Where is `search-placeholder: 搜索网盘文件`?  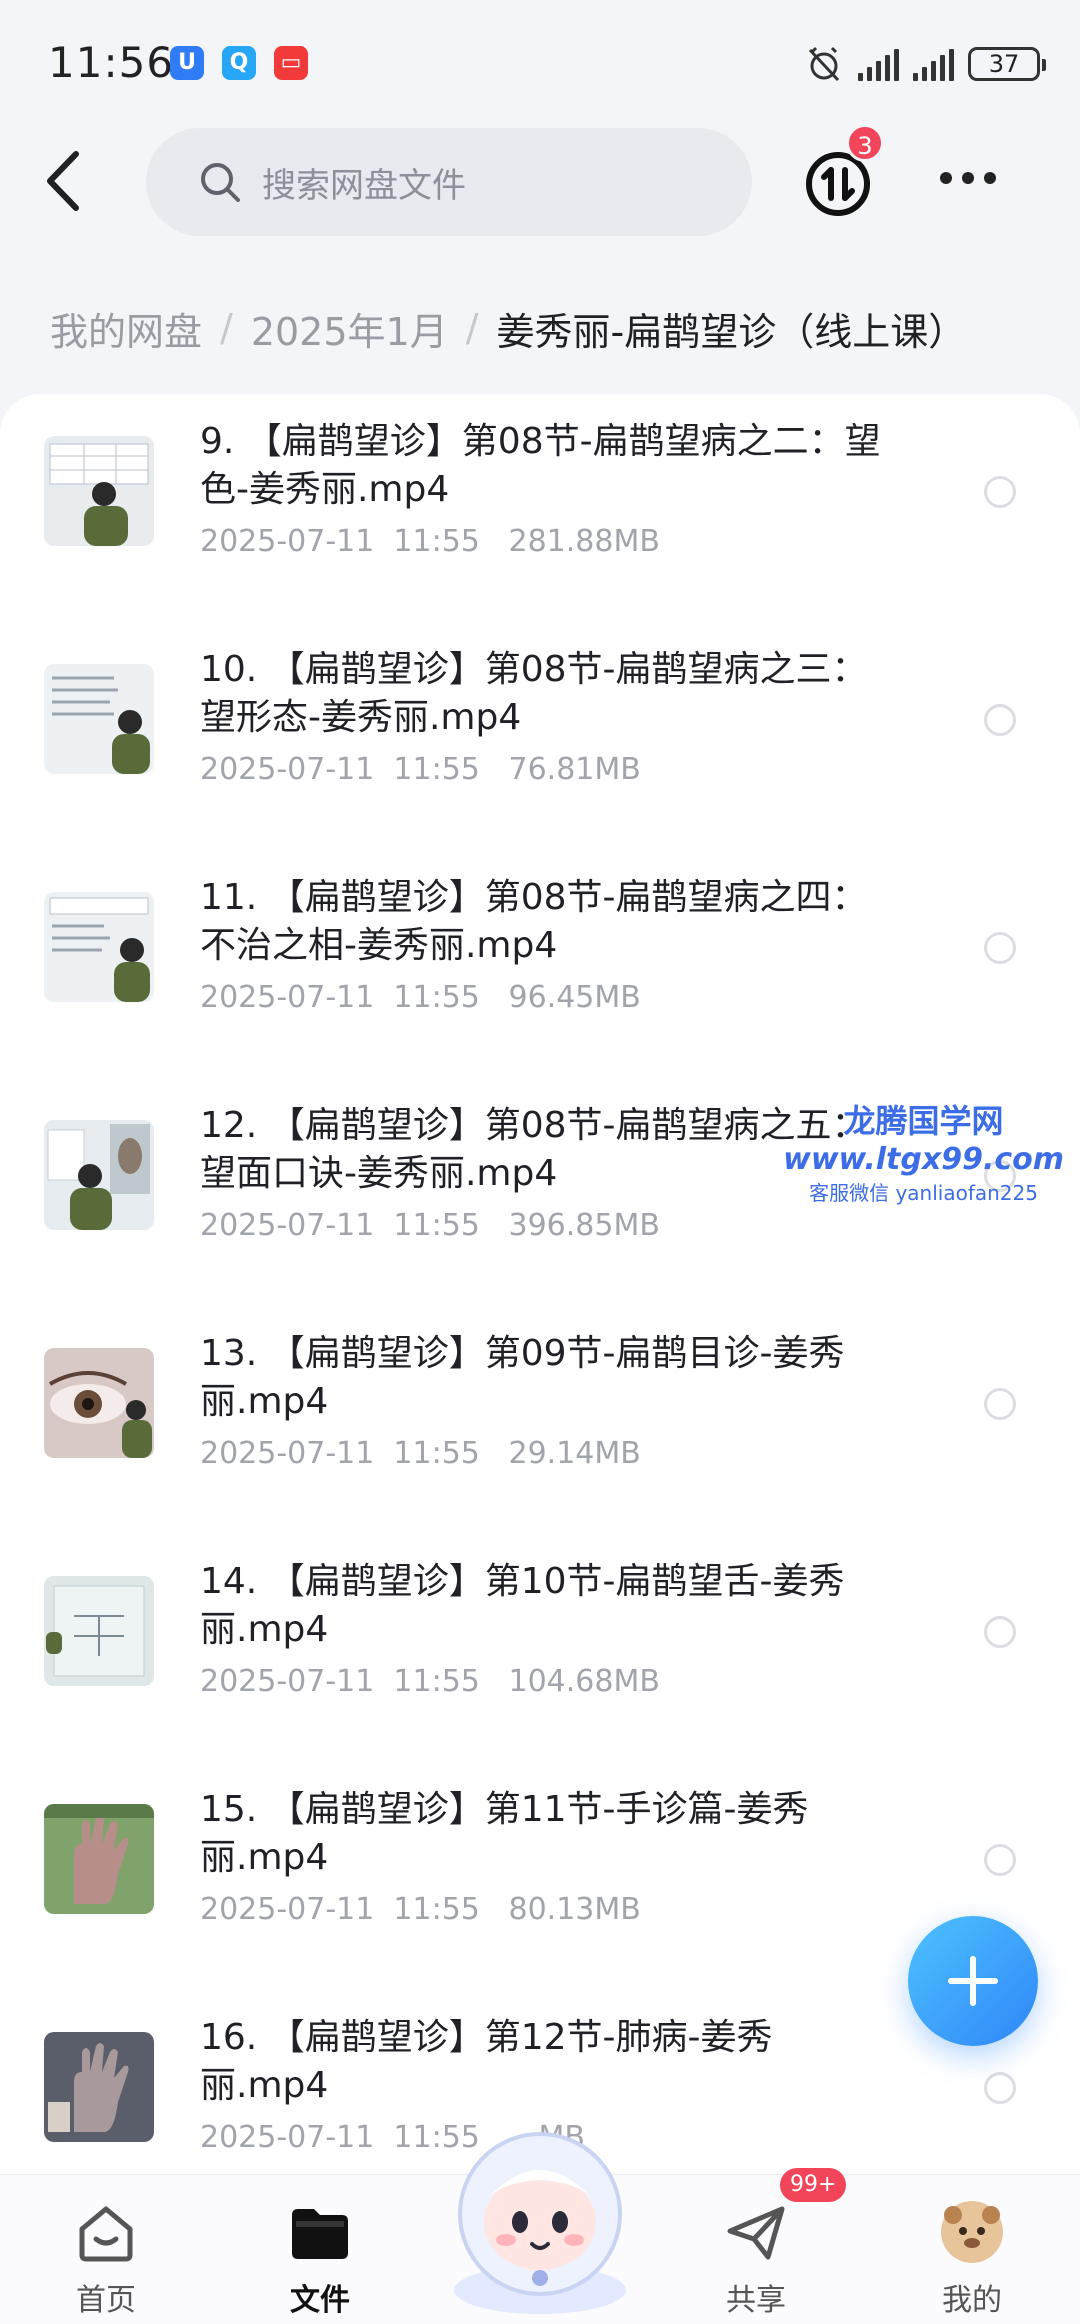
search-placeholder: 搜索网盘文件 is located at coordinates (364, 185).